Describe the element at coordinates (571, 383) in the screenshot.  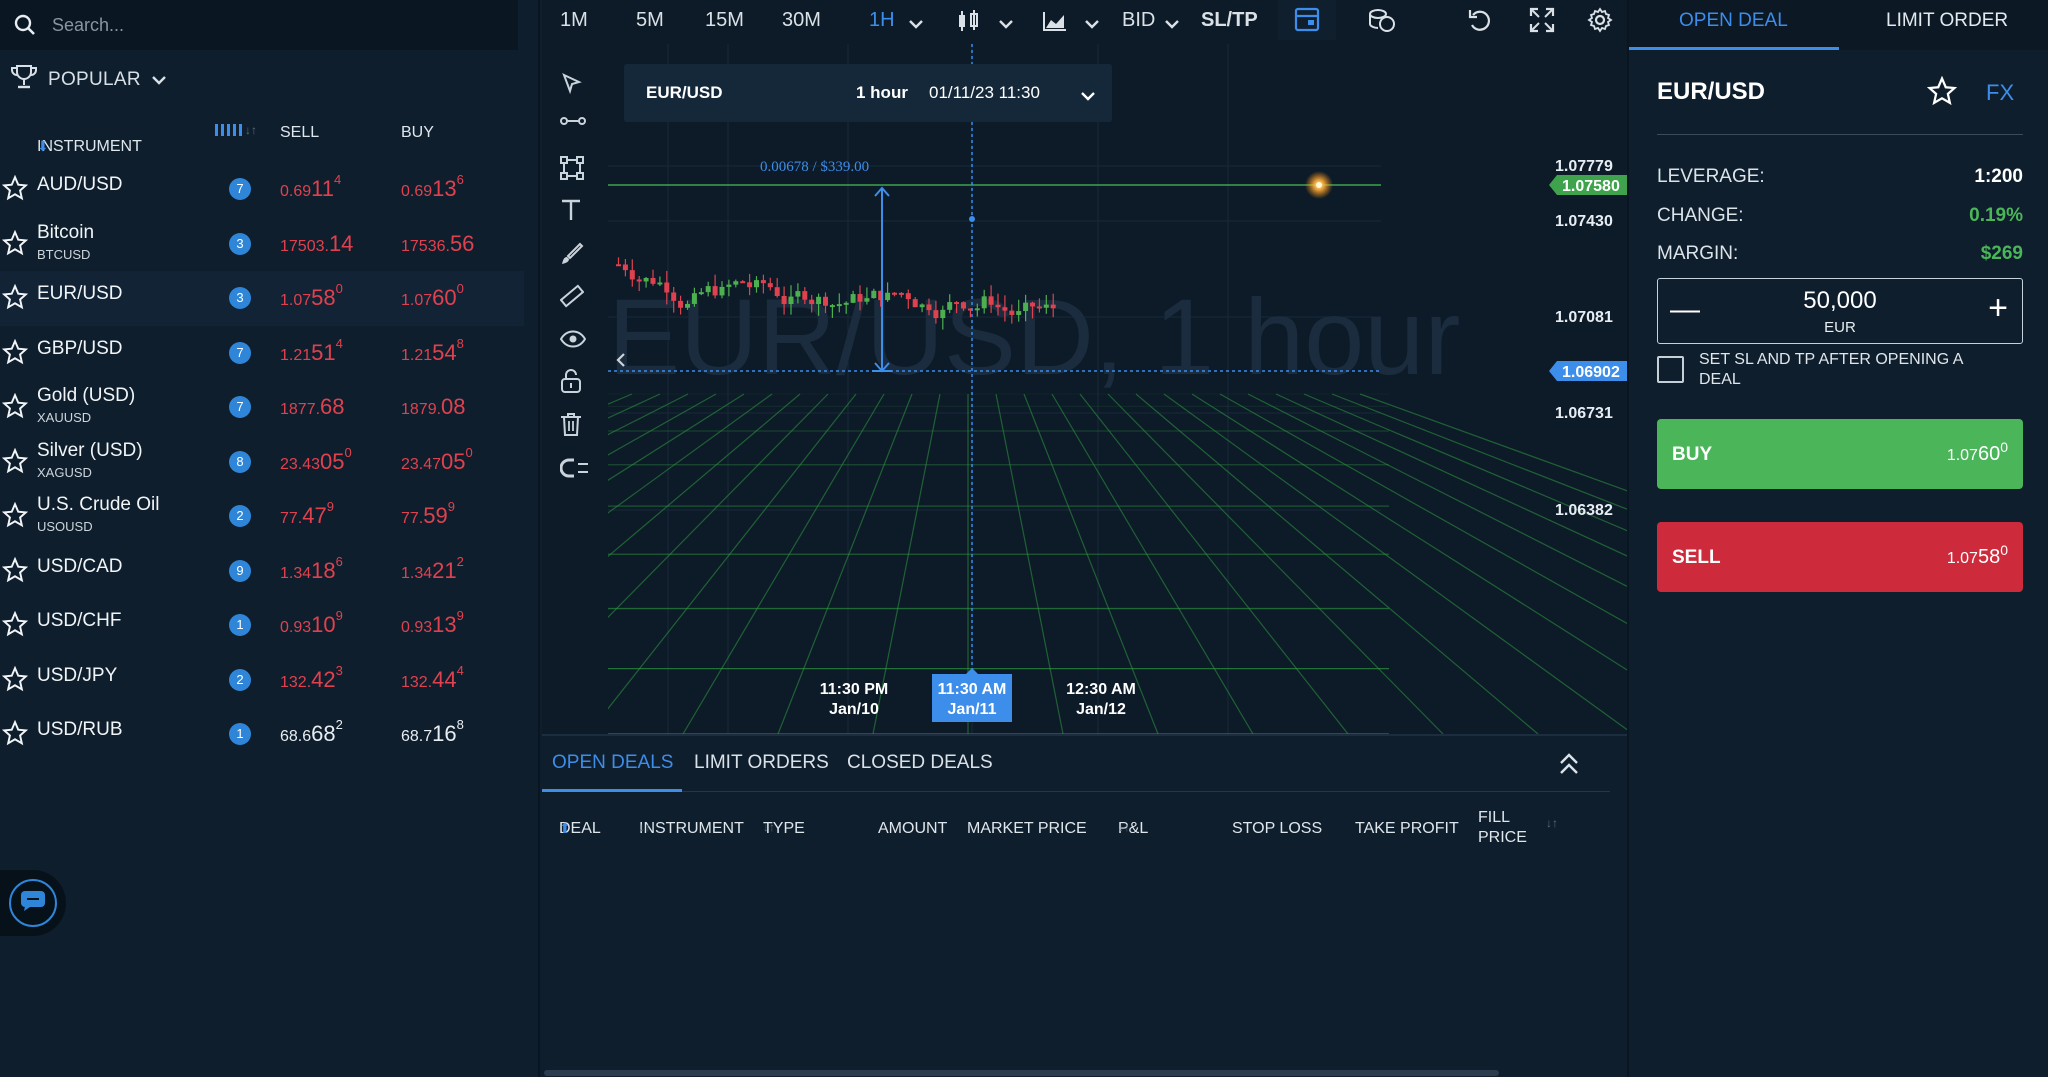
I see `unlock-icon` at that location.